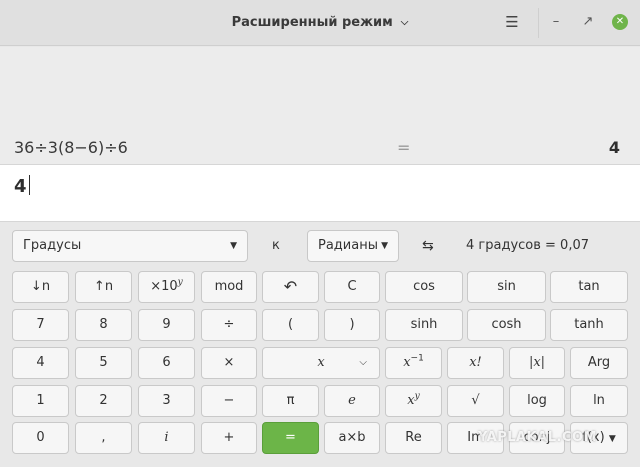 The height and width of the screenshot is (467, 640). I want to click on imaginary-i-button: i, so click(166, 438).